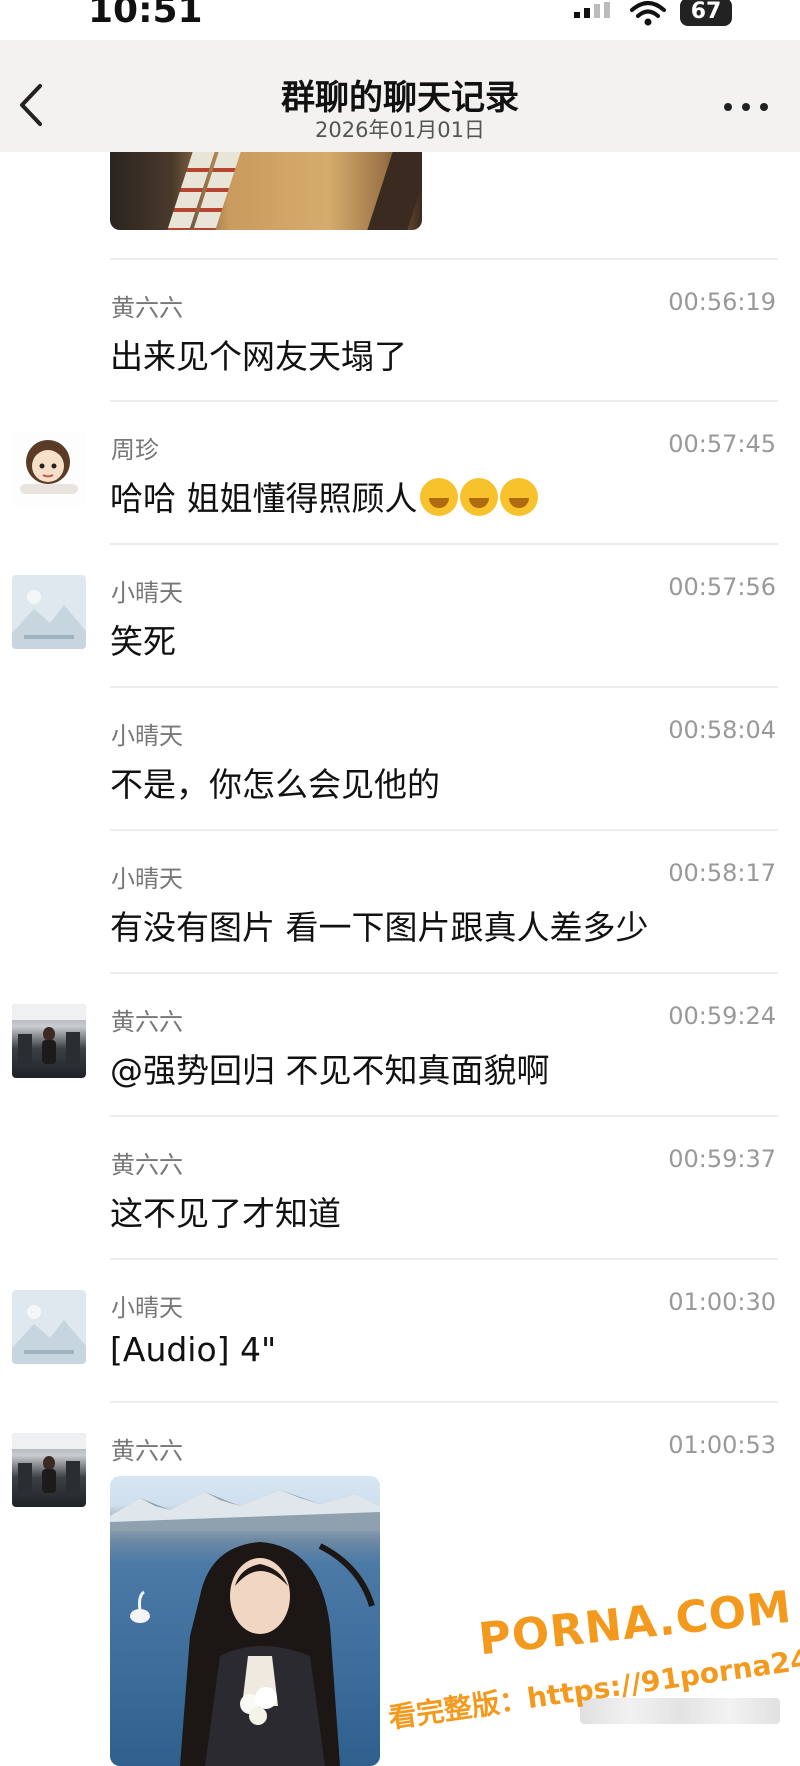  I want to click on message-text: 笑死, so click(143, 641).